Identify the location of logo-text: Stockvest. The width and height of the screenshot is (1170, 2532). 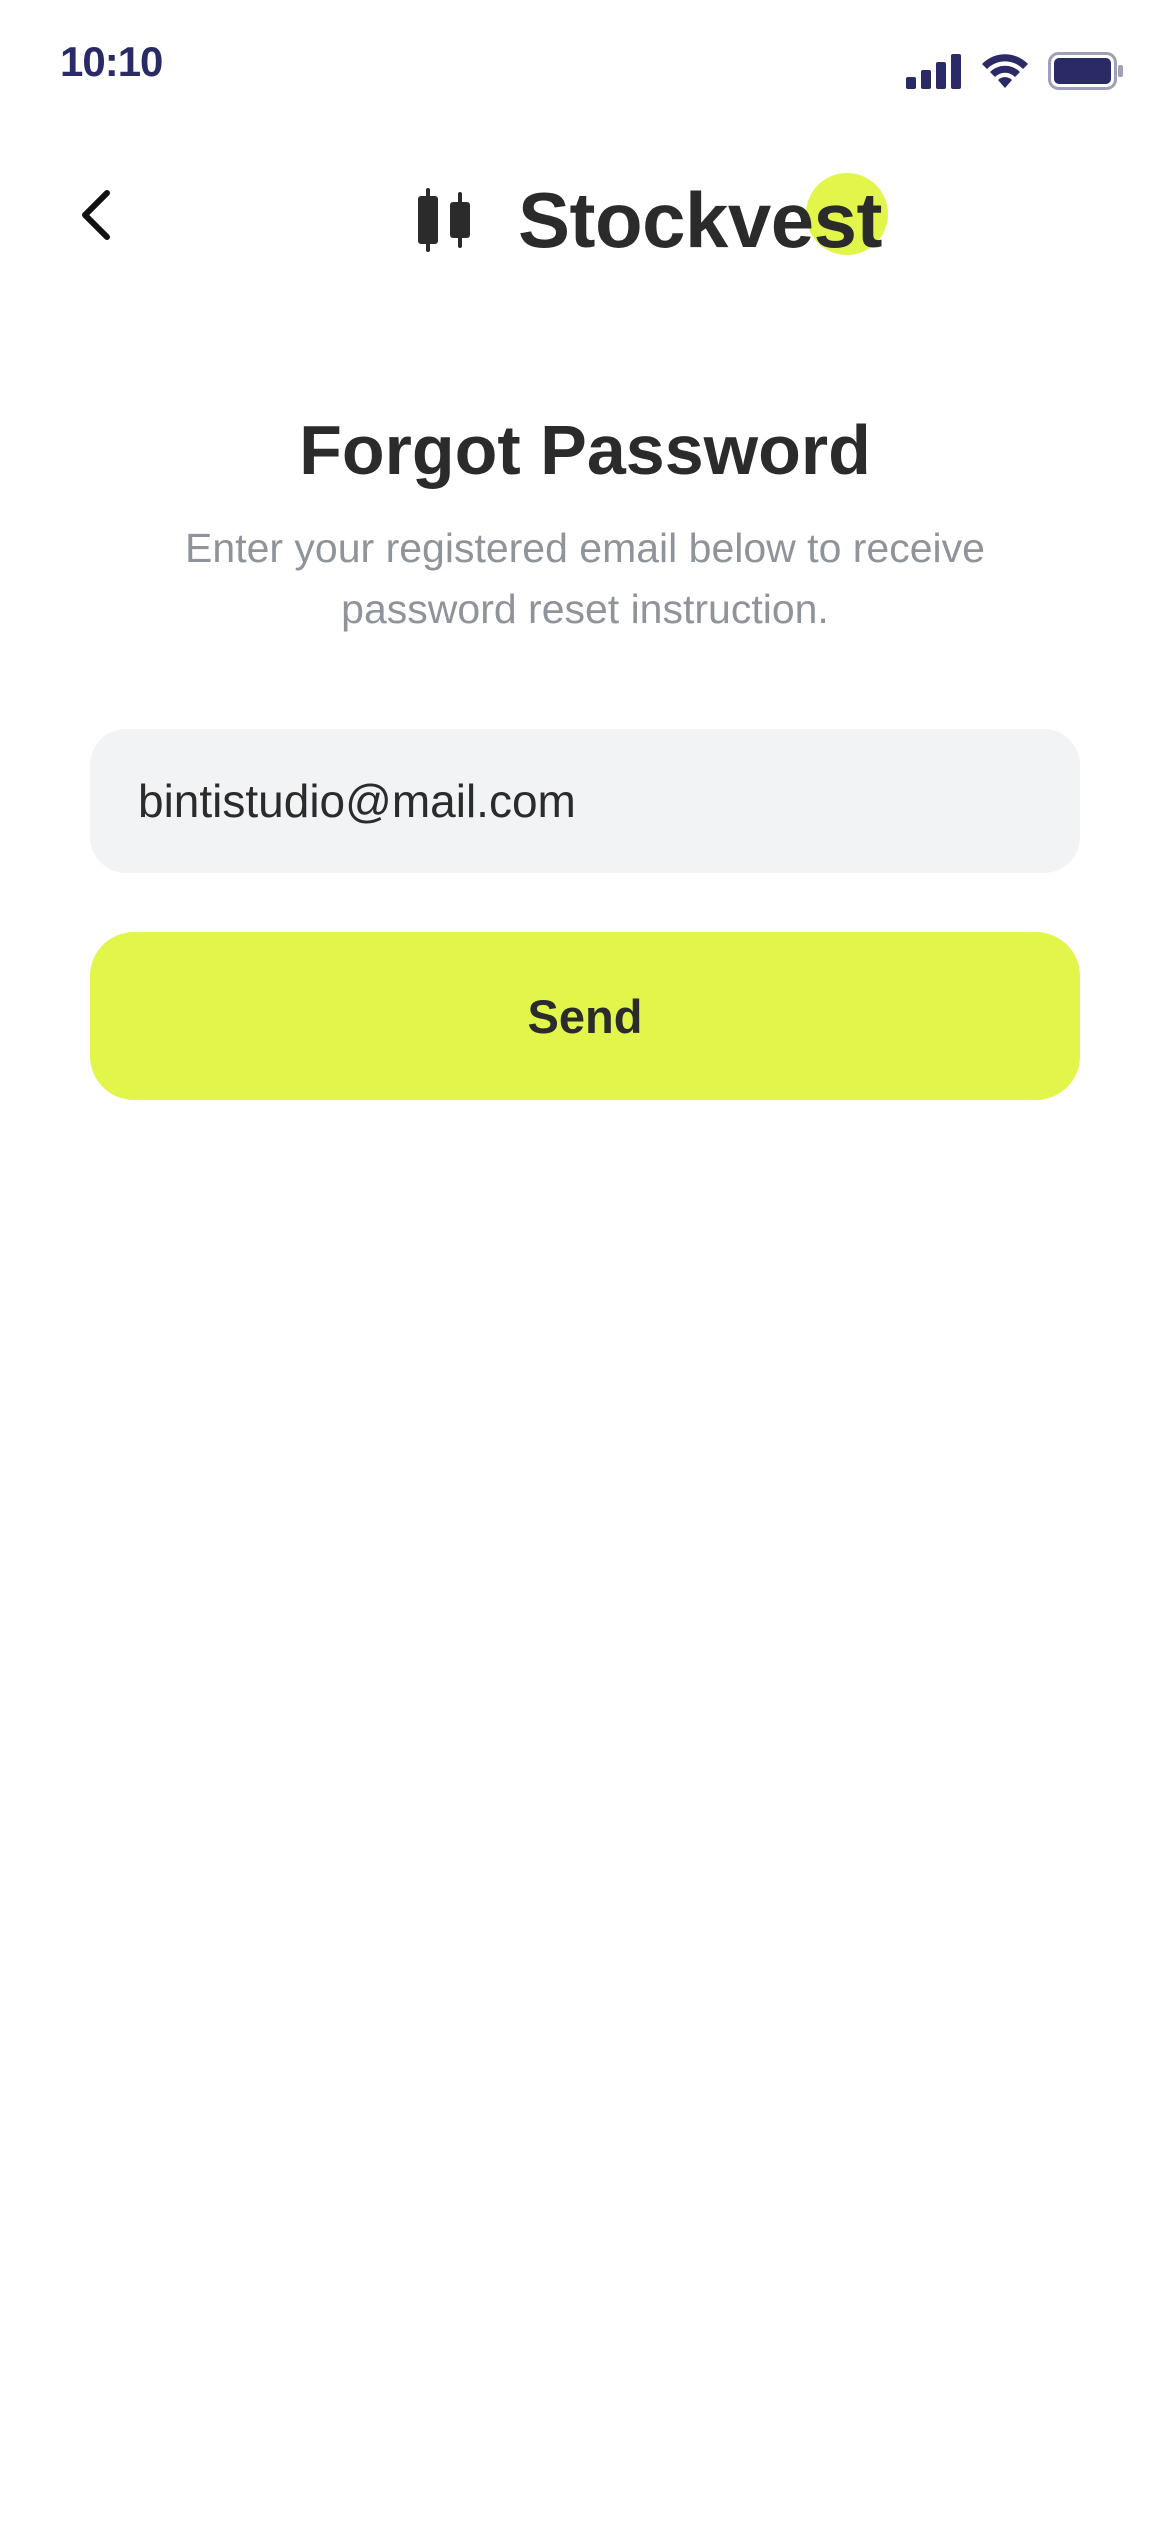
(700, 220).